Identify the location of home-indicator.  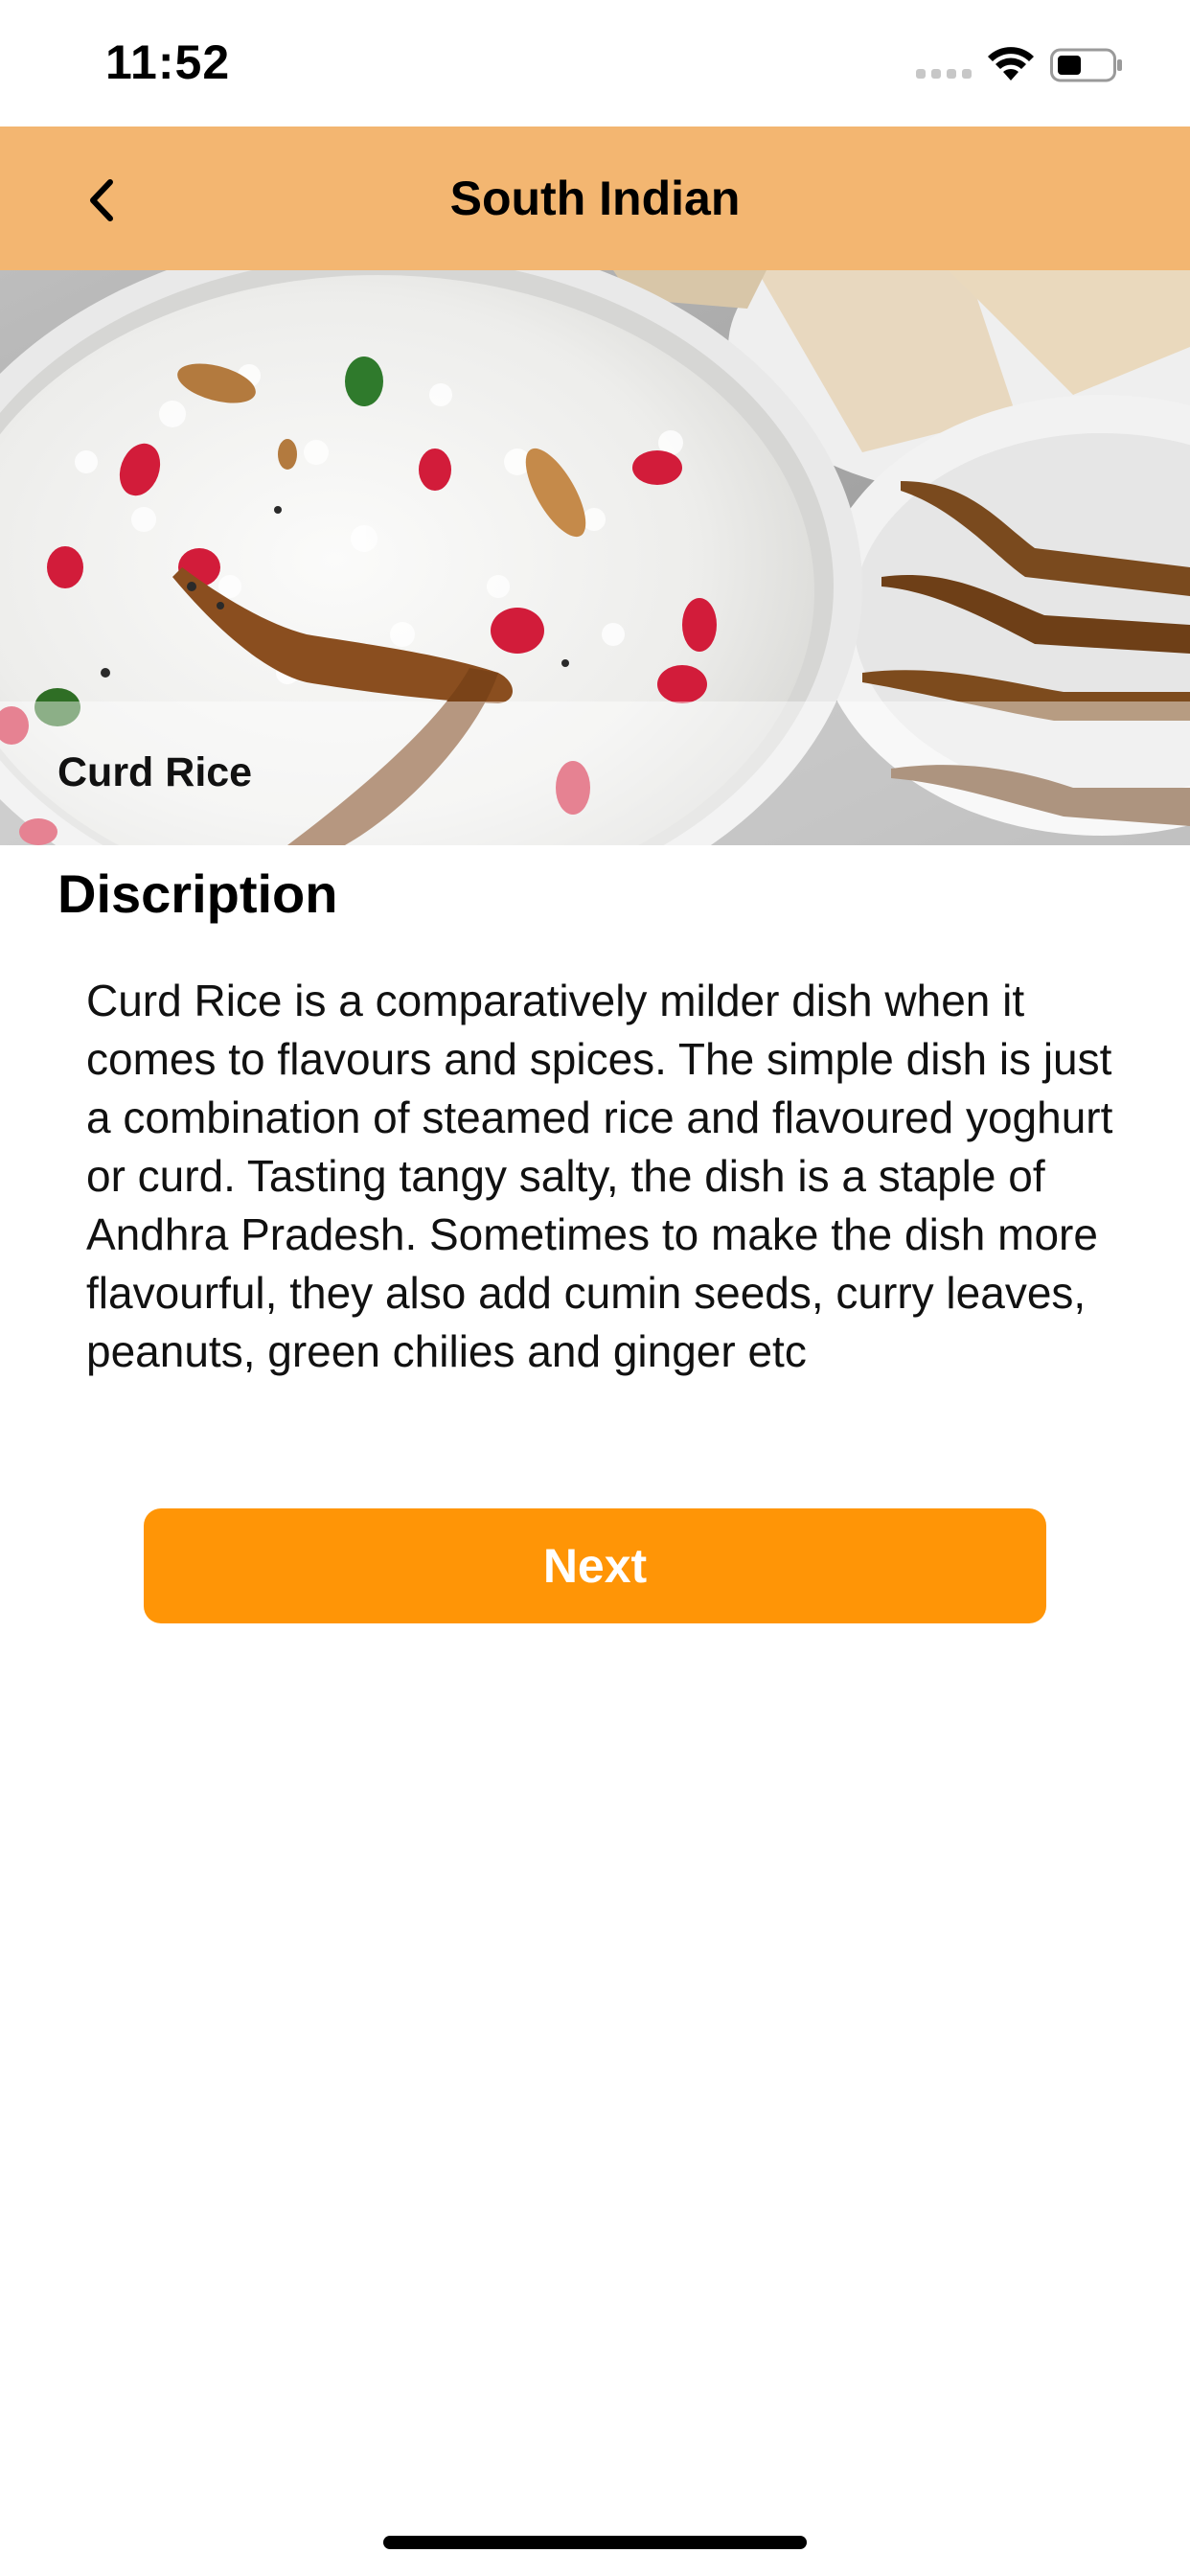
(595, 2542).